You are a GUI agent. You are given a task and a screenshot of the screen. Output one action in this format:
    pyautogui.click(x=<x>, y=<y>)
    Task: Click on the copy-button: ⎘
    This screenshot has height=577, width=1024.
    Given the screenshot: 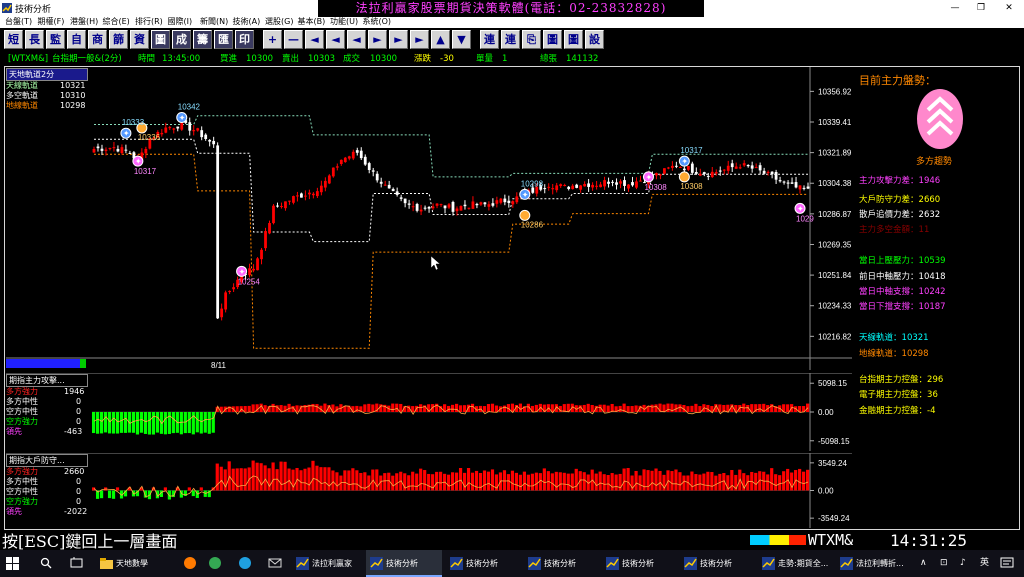 What is the action you would take?
    pyautogui.click(x=531, y=39)
    